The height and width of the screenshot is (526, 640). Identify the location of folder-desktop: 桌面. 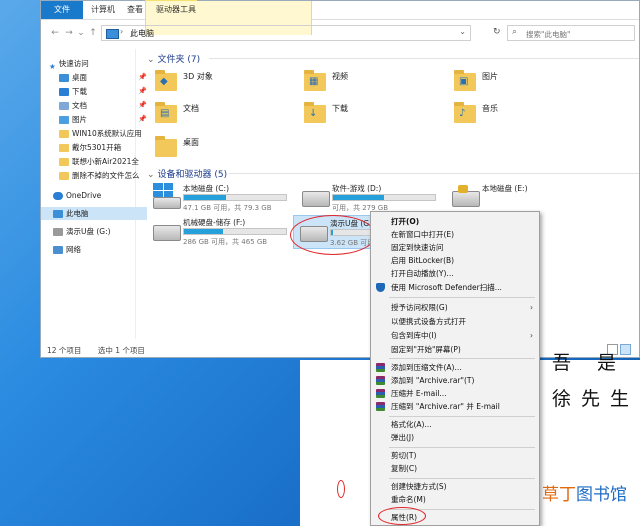
(207, 149).